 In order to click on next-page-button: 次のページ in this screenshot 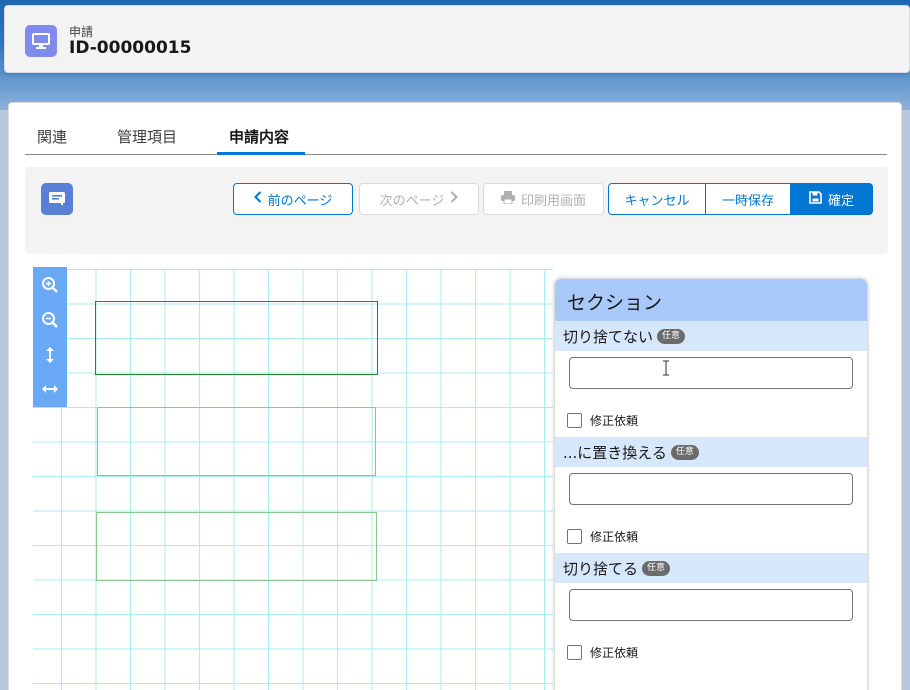, I will do `click(419, 199)`.